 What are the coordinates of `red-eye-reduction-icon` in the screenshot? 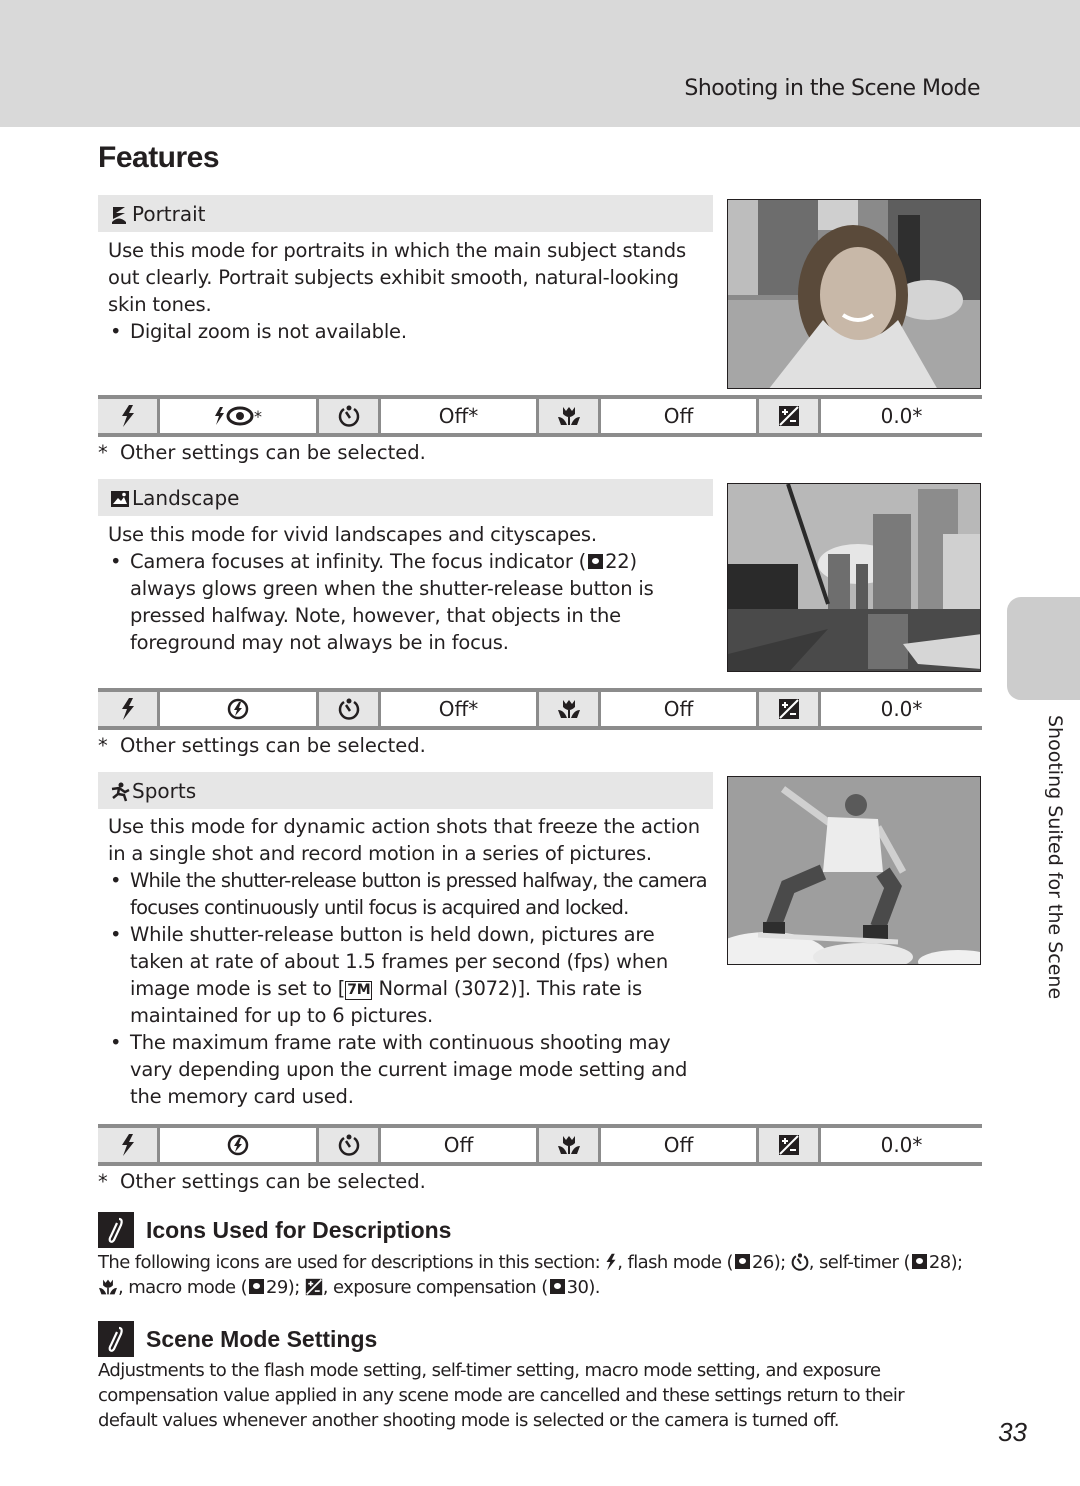 It's located at (234, 416).